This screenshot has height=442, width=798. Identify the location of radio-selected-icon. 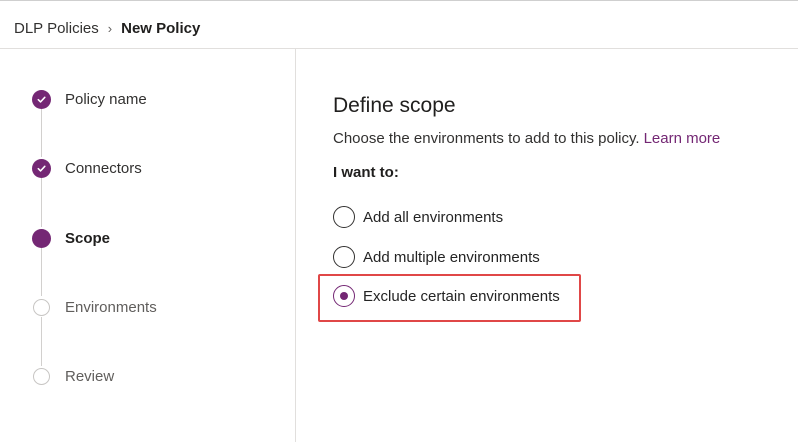
(344, 296).